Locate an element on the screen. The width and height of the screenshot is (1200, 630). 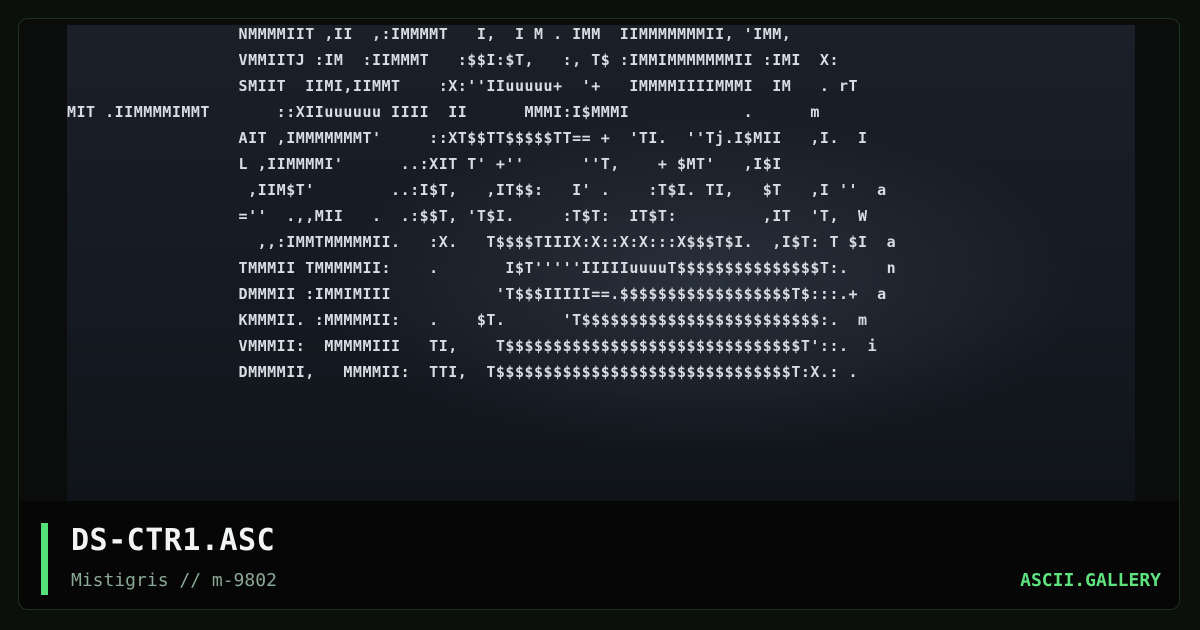
artist-credit: Mistigris // m-9802 is located at coordinates (174, 580).